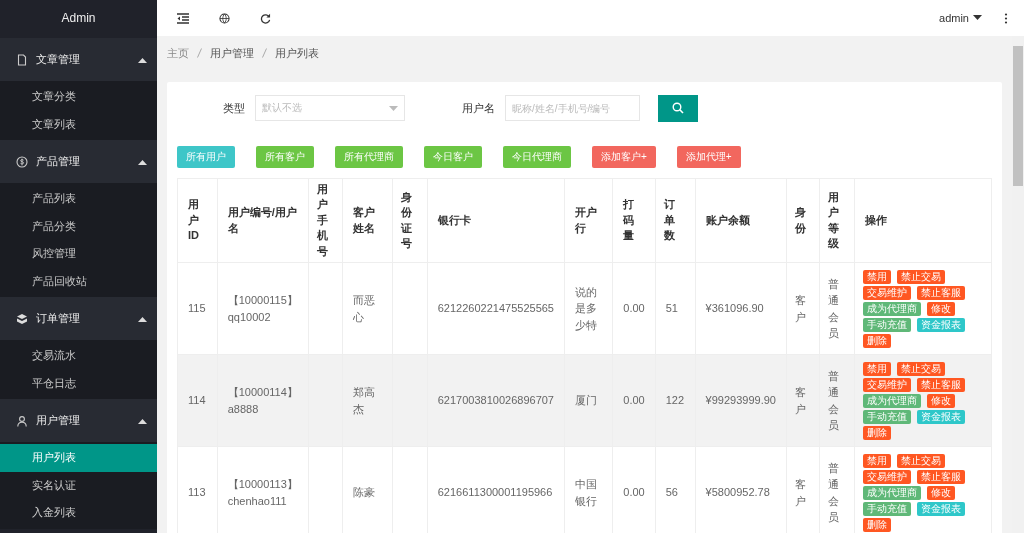 The width and height of the screenshot is (1024, 533). What do you see at coordinates (678, 108) in the screenshot?
I see `search-button` at bounding box center [678, 108].